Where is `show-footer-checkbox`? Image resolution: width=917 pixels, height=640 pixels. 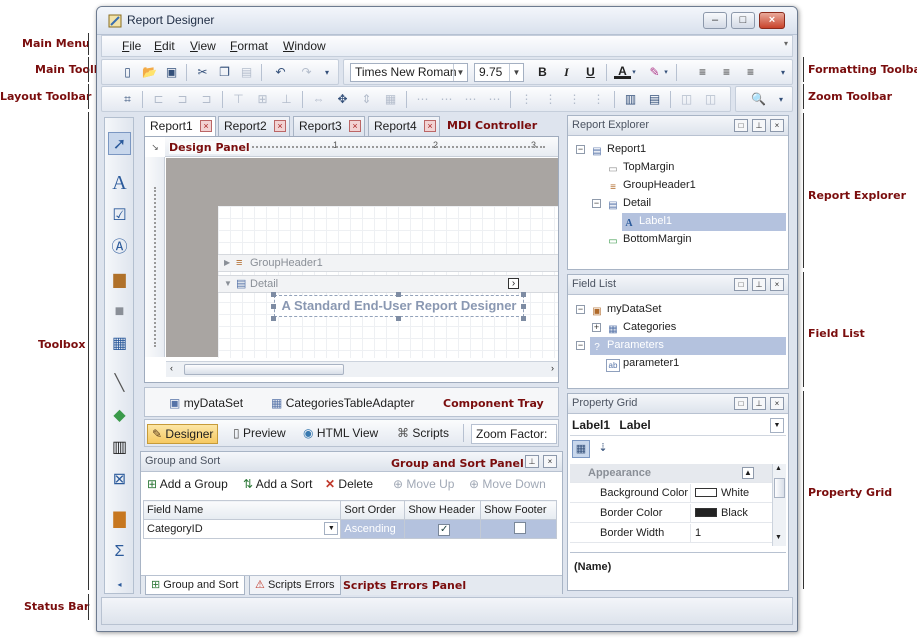 show-footer-checkbox is located at coordinates (520, 527).